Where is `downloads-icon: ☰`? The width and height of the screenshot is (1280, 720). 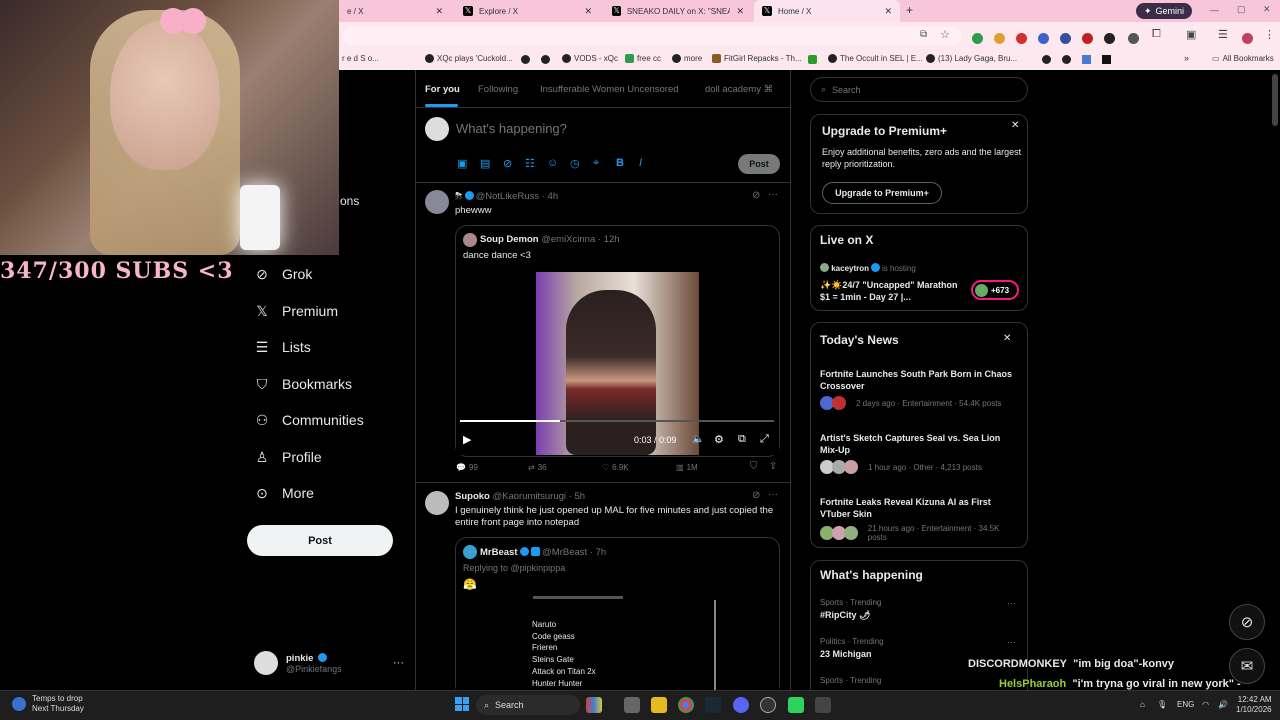 downloads-icon: ☰ is located at coordinates (1223, 34).